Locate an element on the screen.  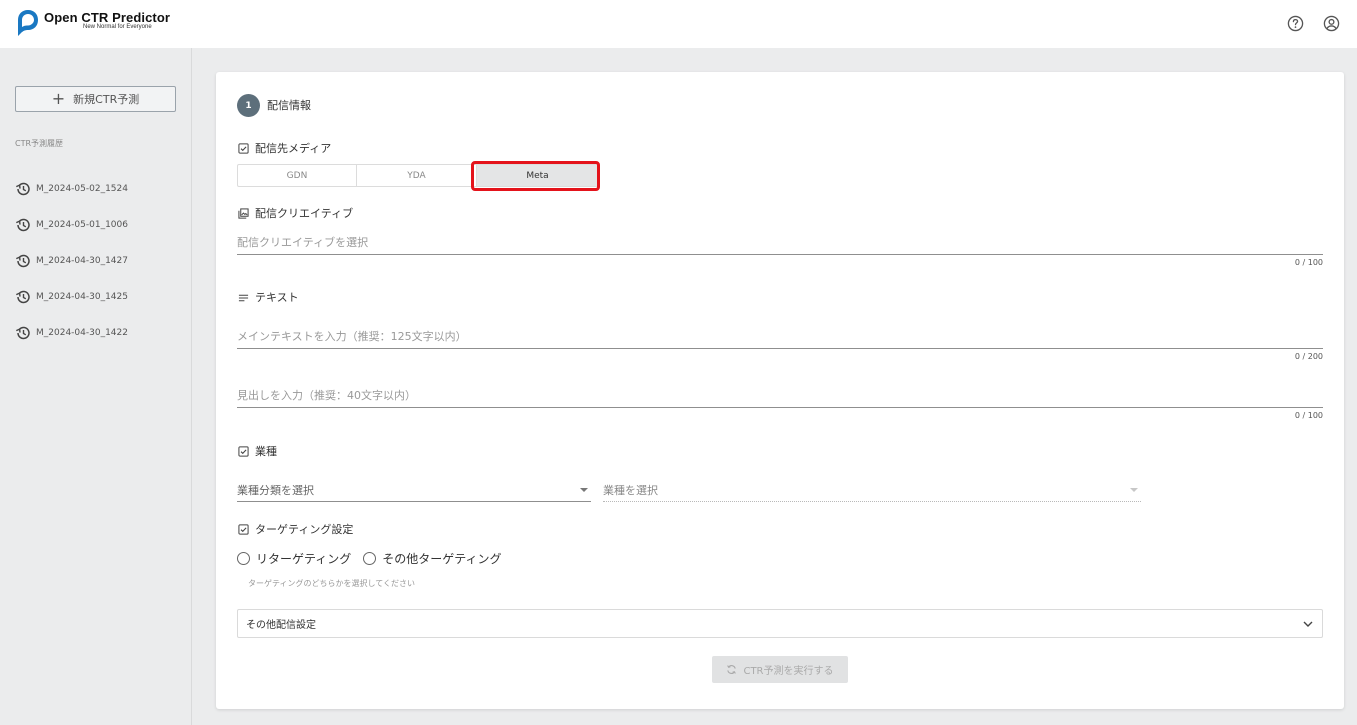
tab-gdn: GDN is located at coordinates (297, 175).